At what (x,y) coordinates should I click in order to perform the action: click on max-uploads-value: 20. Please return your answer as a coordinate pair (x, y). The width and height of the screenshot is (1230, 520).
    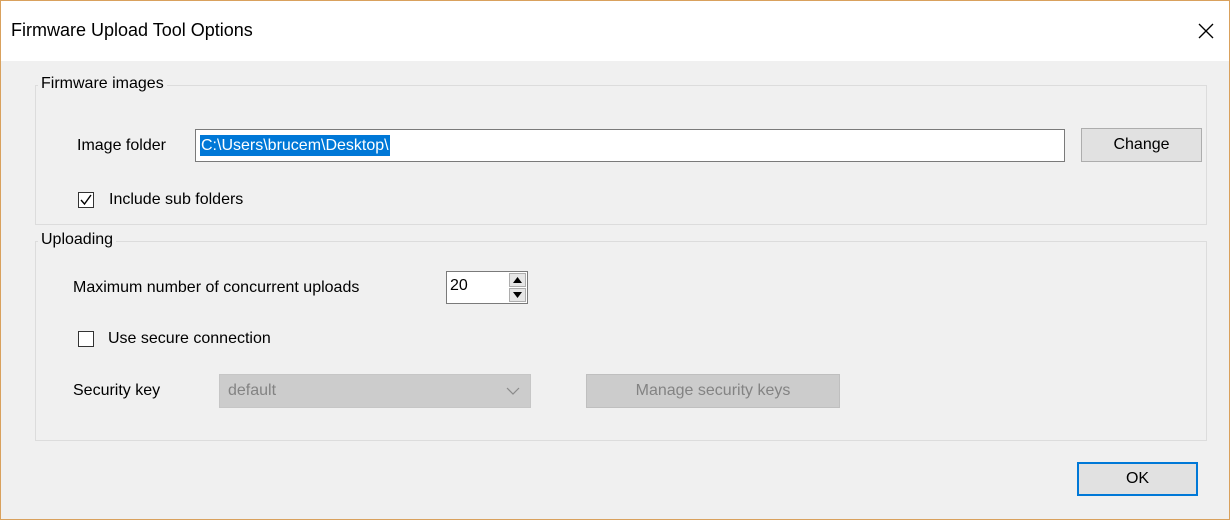
    Looking at the image, I should click on (459, 285).